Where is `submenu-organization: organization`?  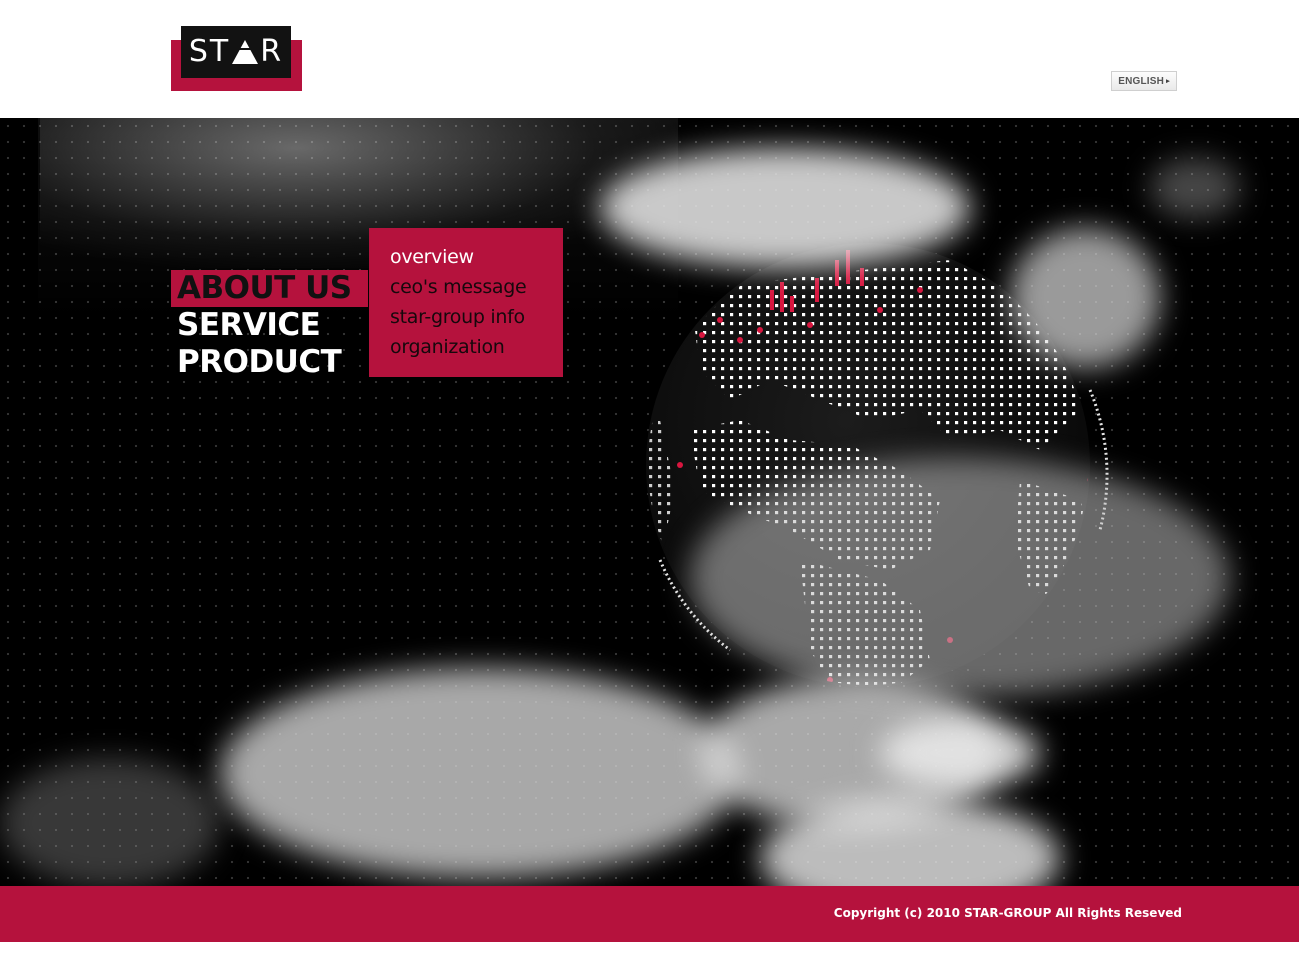
submenu-organization: organization is located at coordinates (476, 347).